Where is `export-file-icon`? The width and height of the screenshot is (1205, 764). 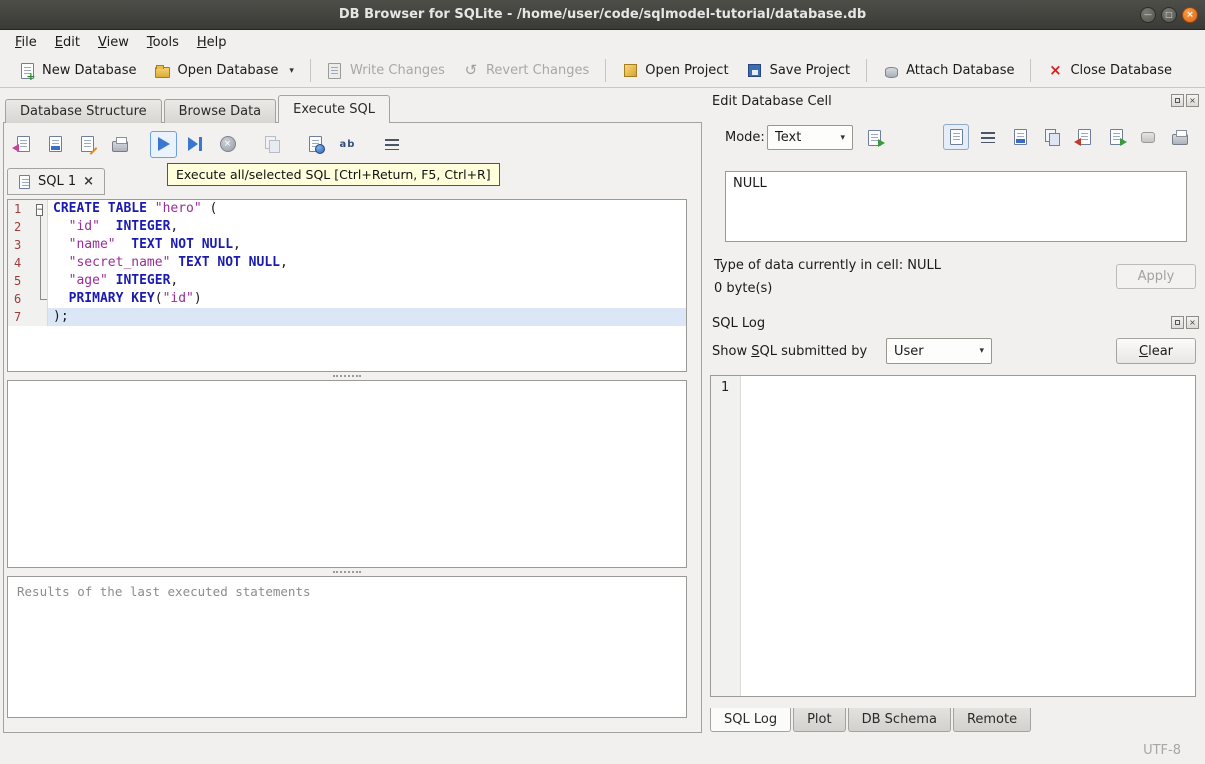
export-file-icon is located at coordinates (1117, 137).